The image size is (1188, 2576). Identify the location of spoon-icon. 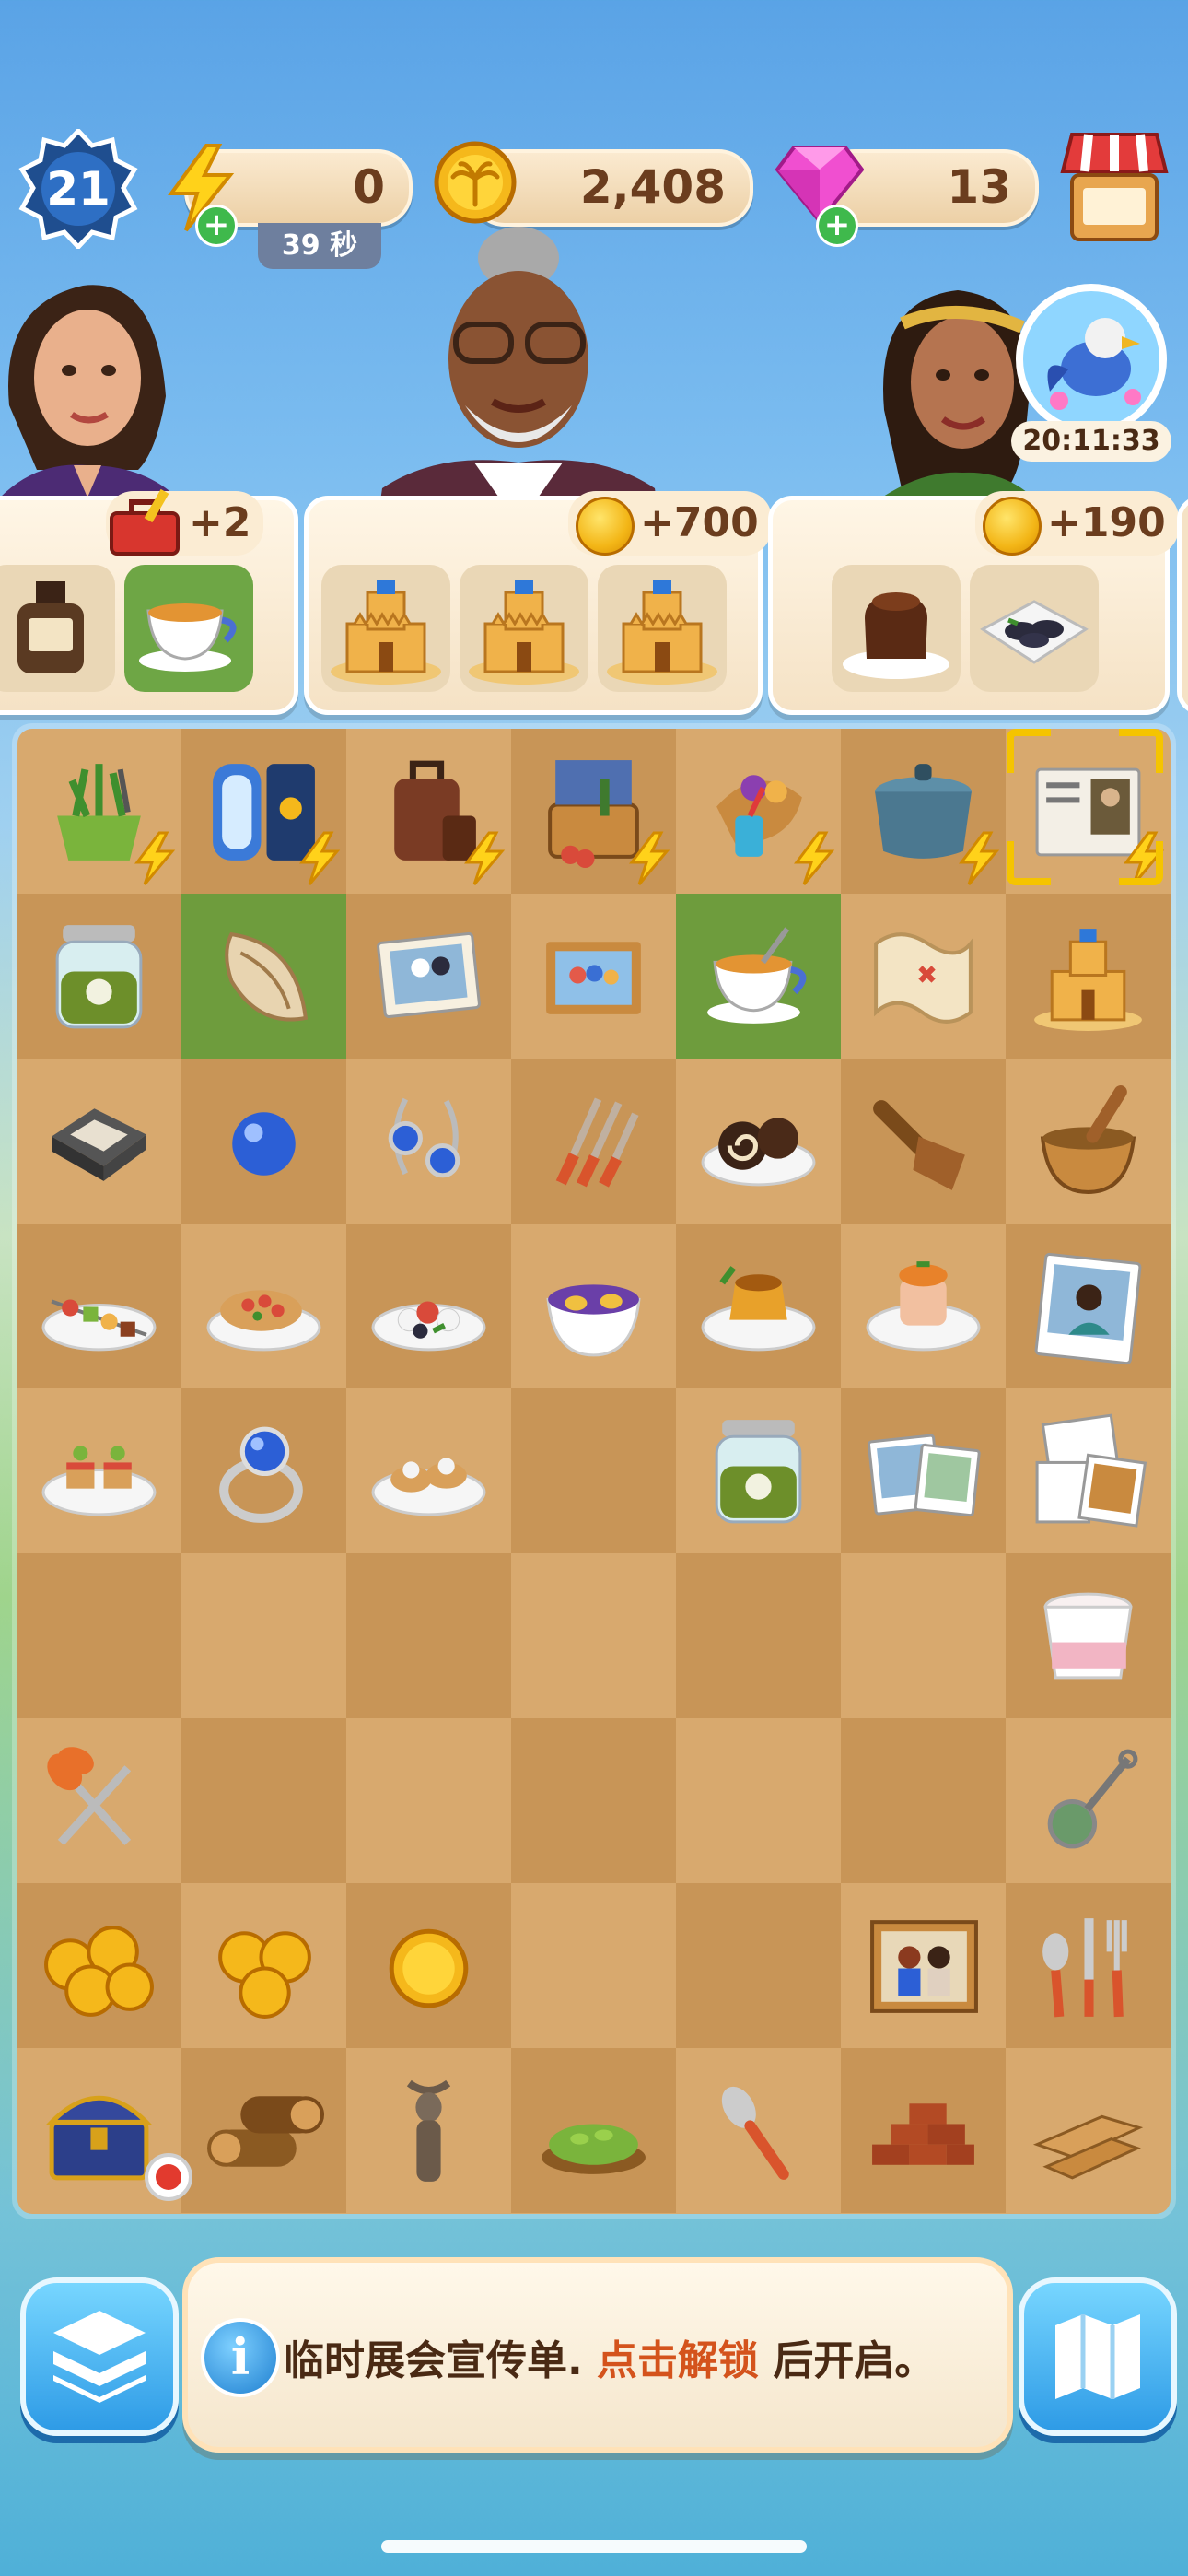
(758, 2130).